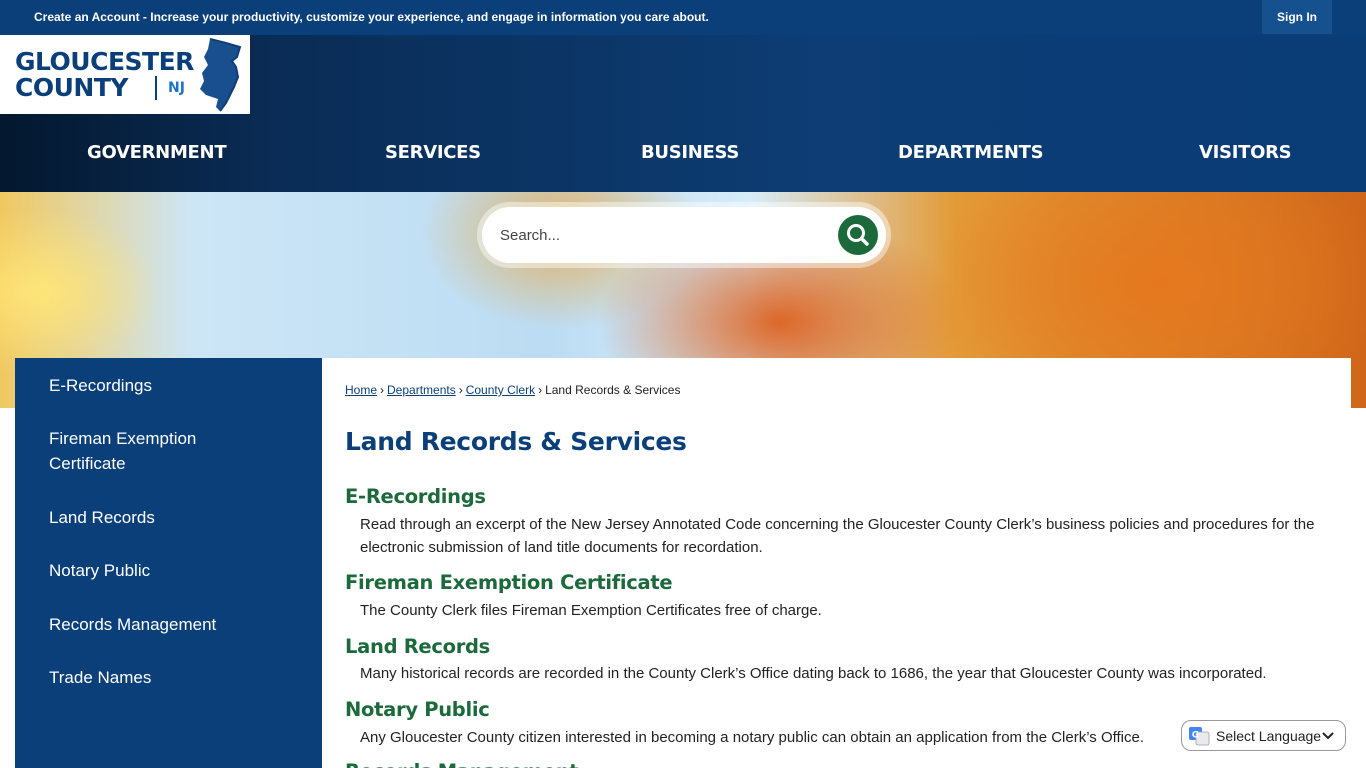  What do you see at coordinates (462, 764) in the screenshot?
I see `section-title-records-management: Records Management` at bounding box center [462, 764].